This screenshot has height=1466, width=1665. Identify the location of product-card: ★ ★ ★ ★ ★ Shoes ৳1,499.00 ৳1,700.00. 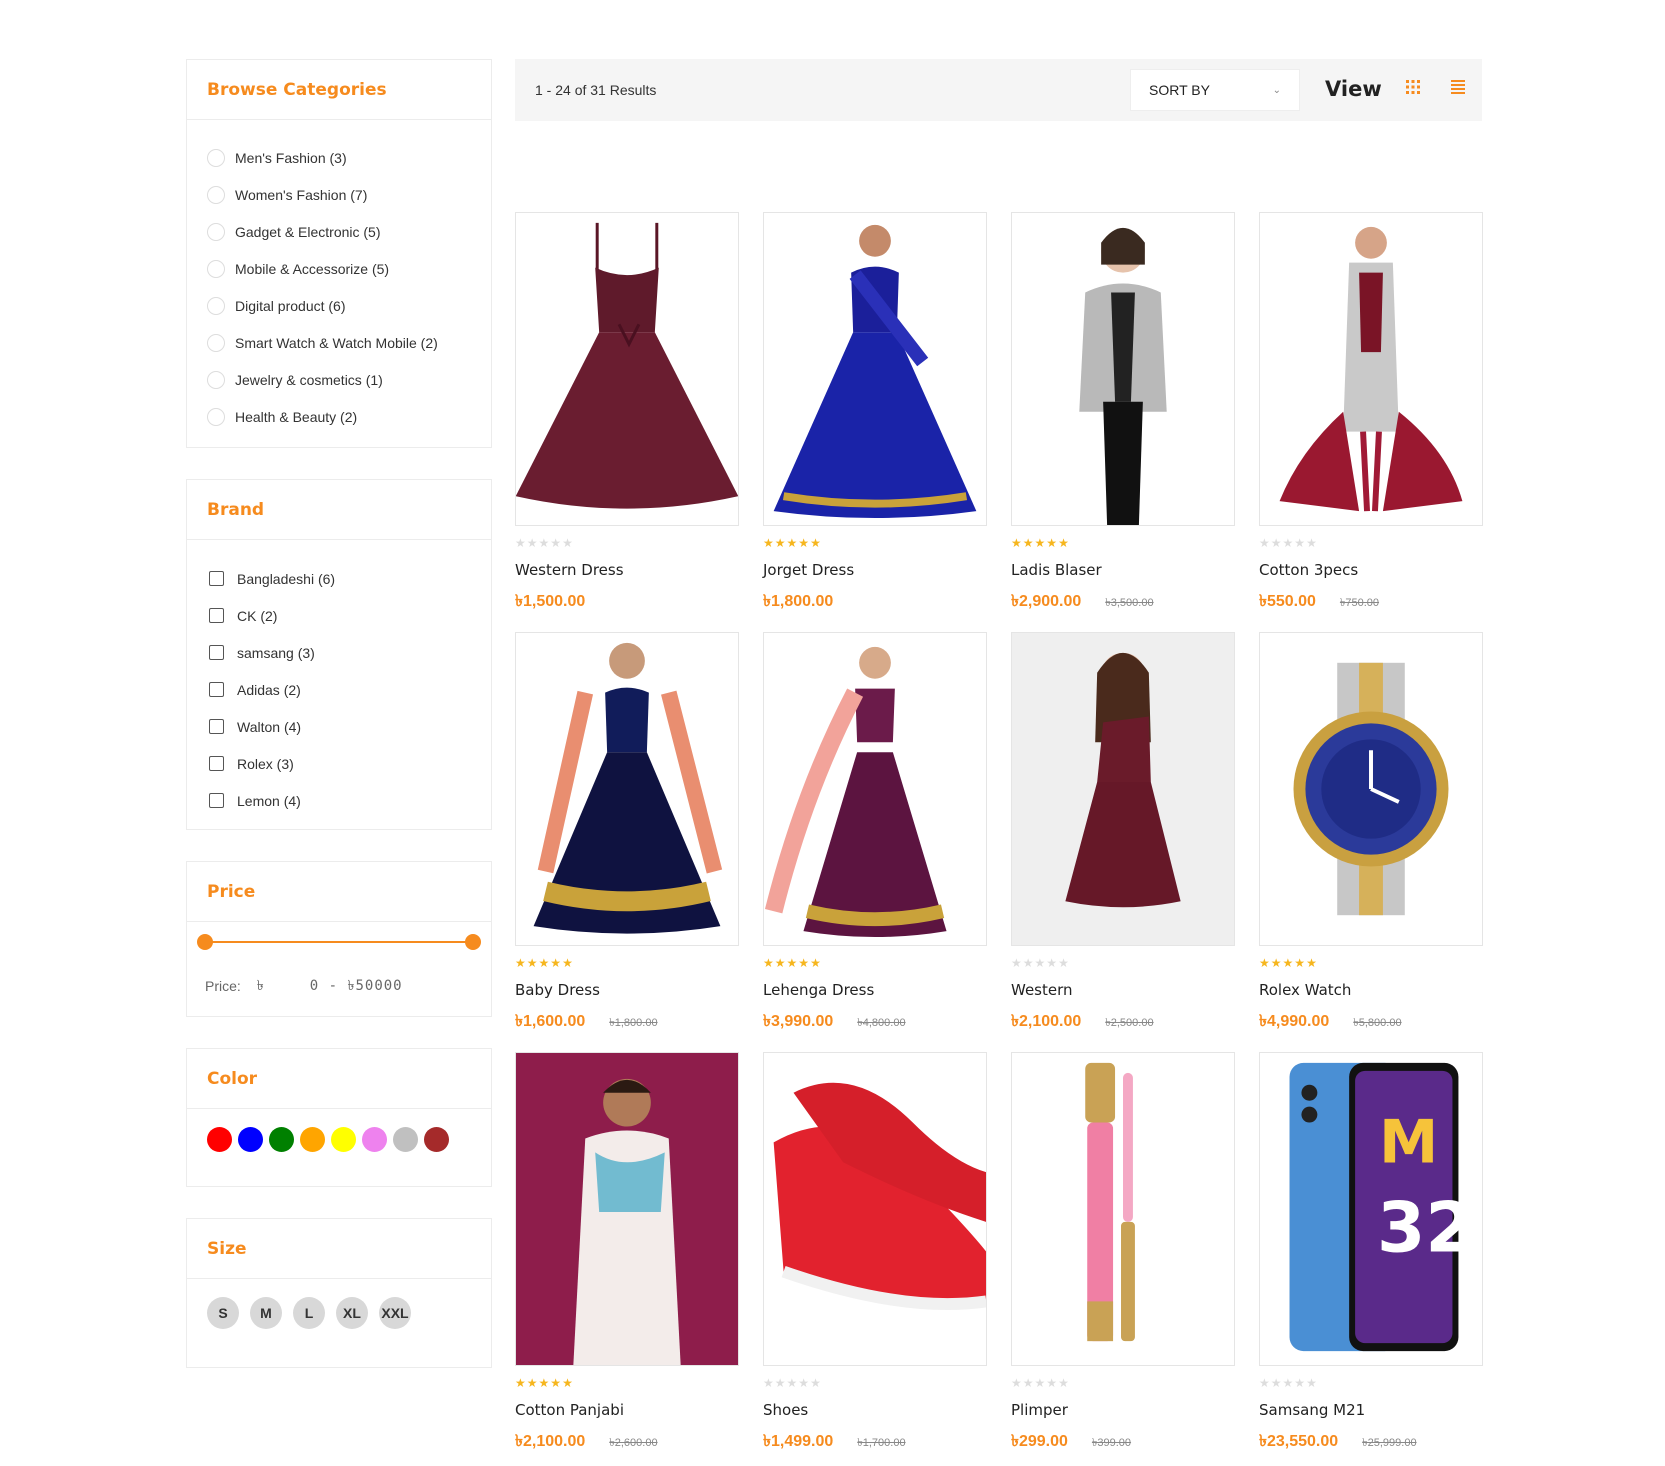
(875, 1259).